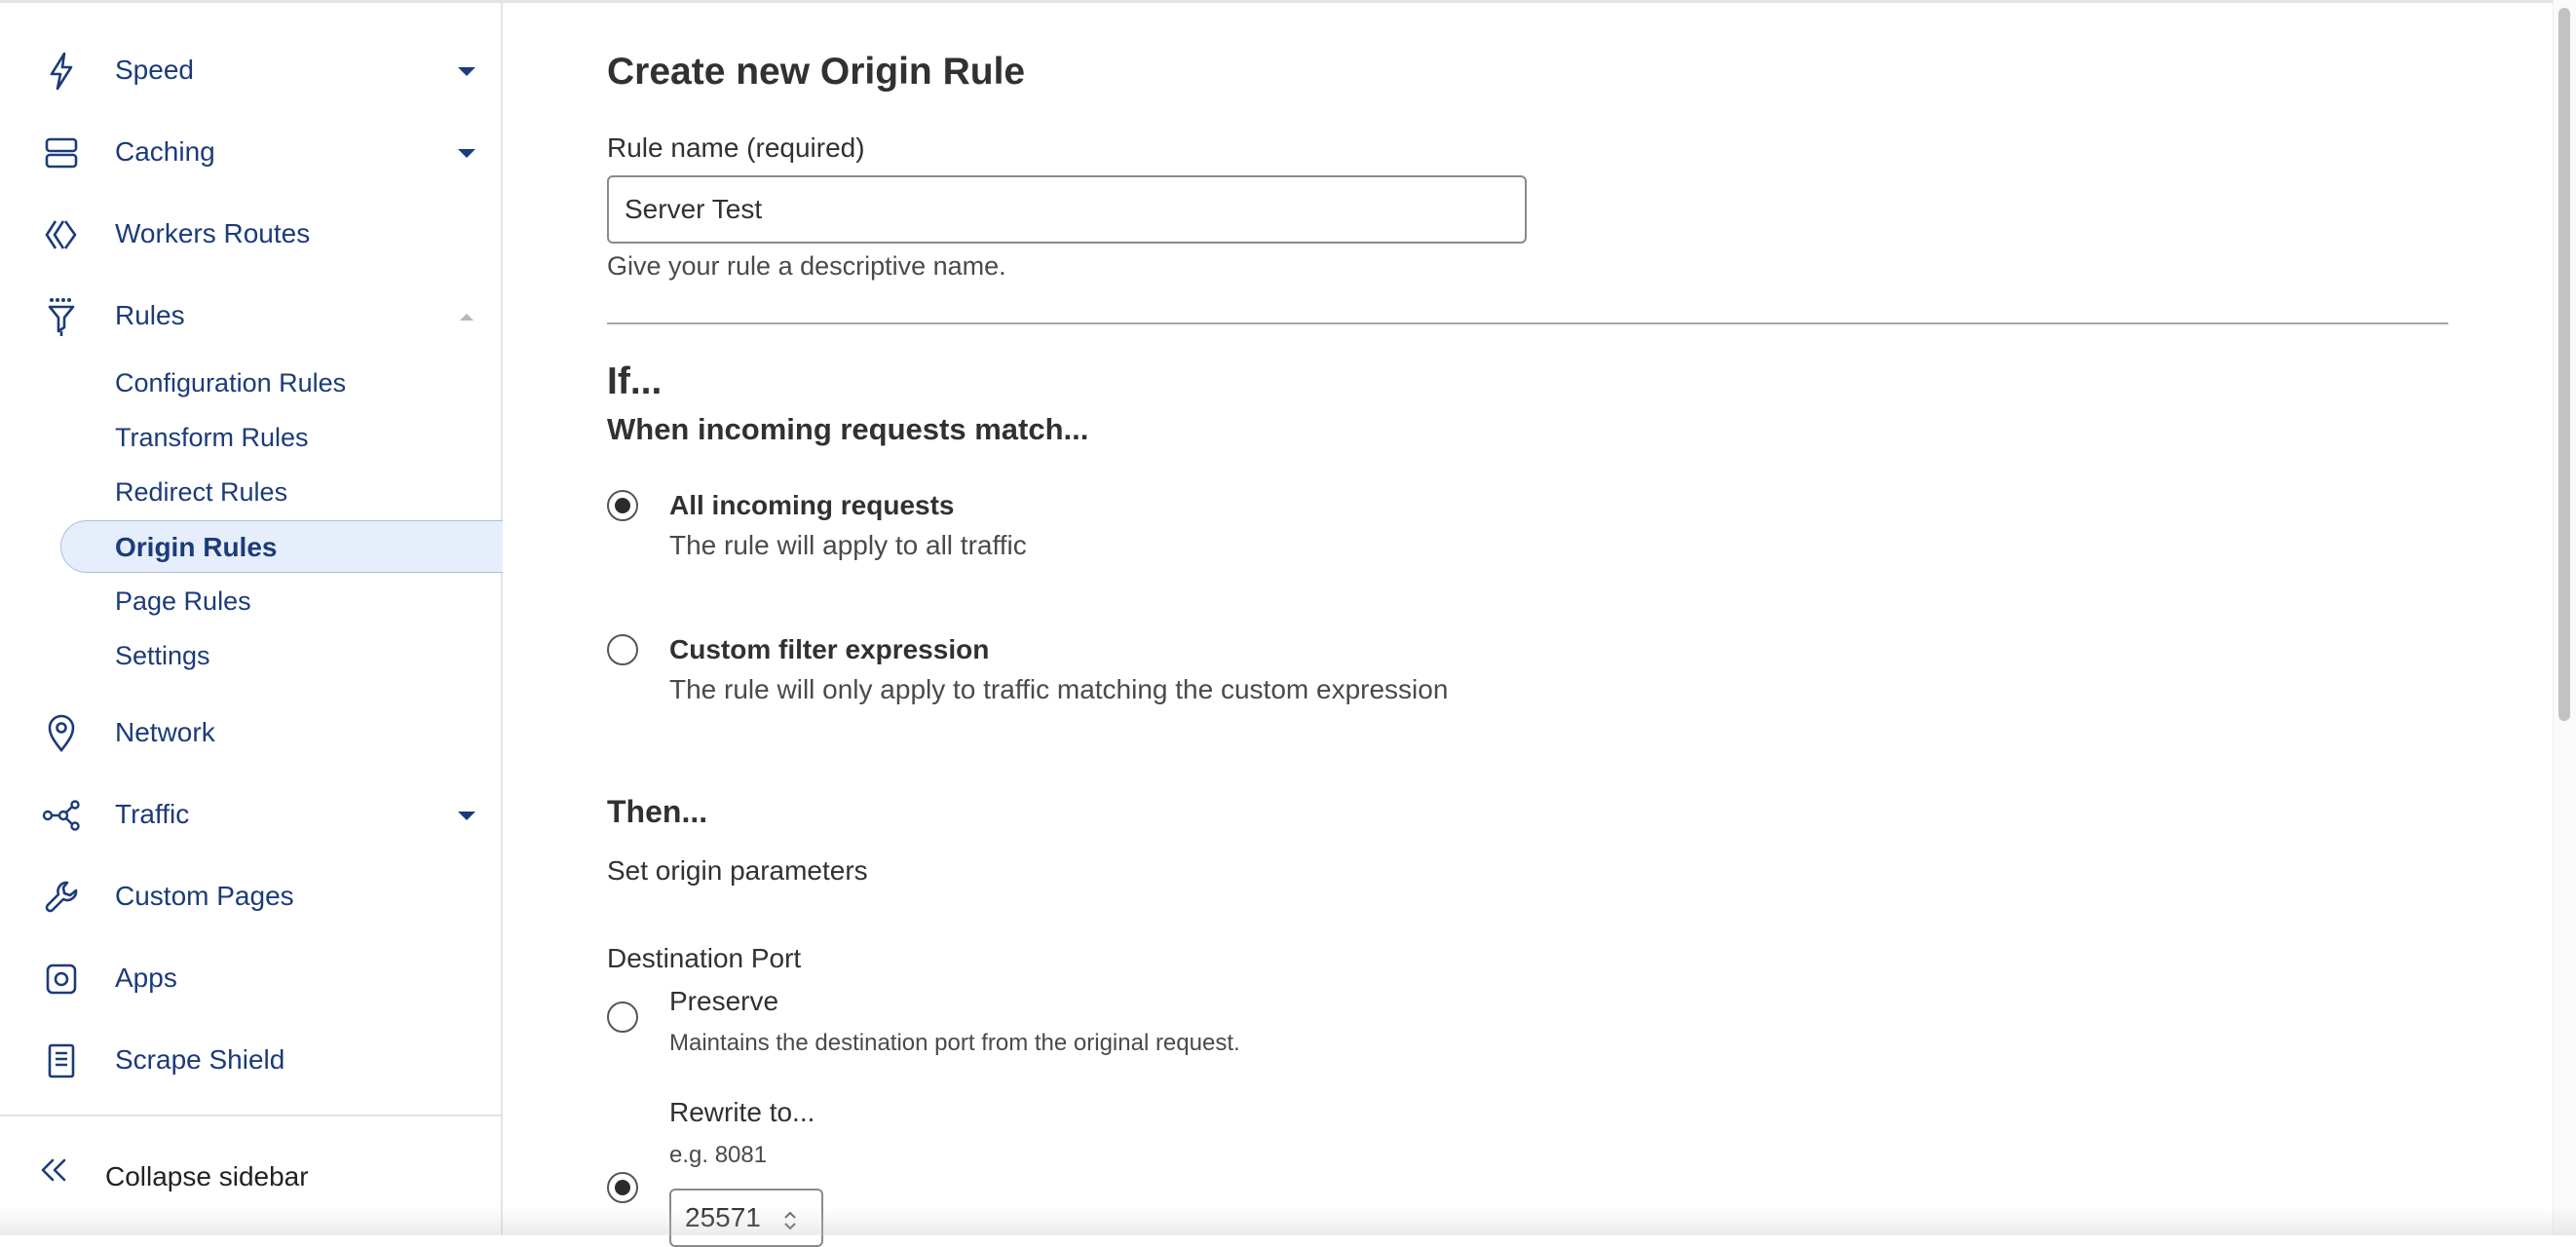 The width and height of the screenshot is (2576, 1247). What do you see at coordinates (806, 266) in the screenshot?
I see `rule-name-help: Give your rule a descriptive name.` at bounding box center [806, 266].